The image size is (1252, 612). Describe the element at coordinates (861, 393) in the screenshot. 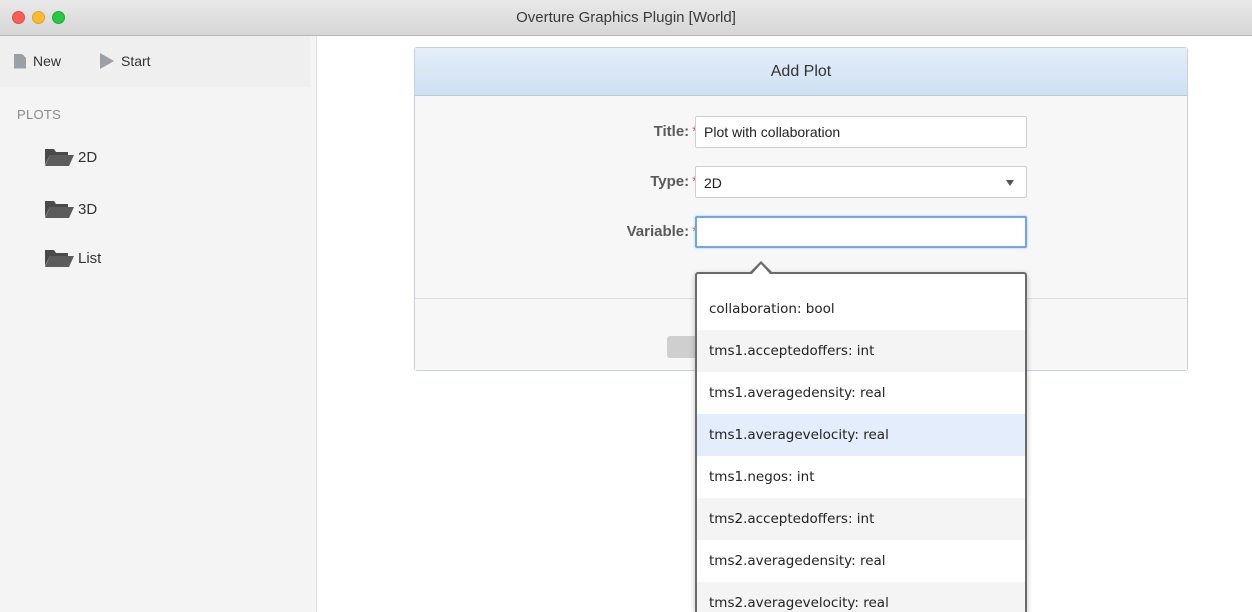

I see `autocomplete-option: tms1.averagedensity: real` at that location.